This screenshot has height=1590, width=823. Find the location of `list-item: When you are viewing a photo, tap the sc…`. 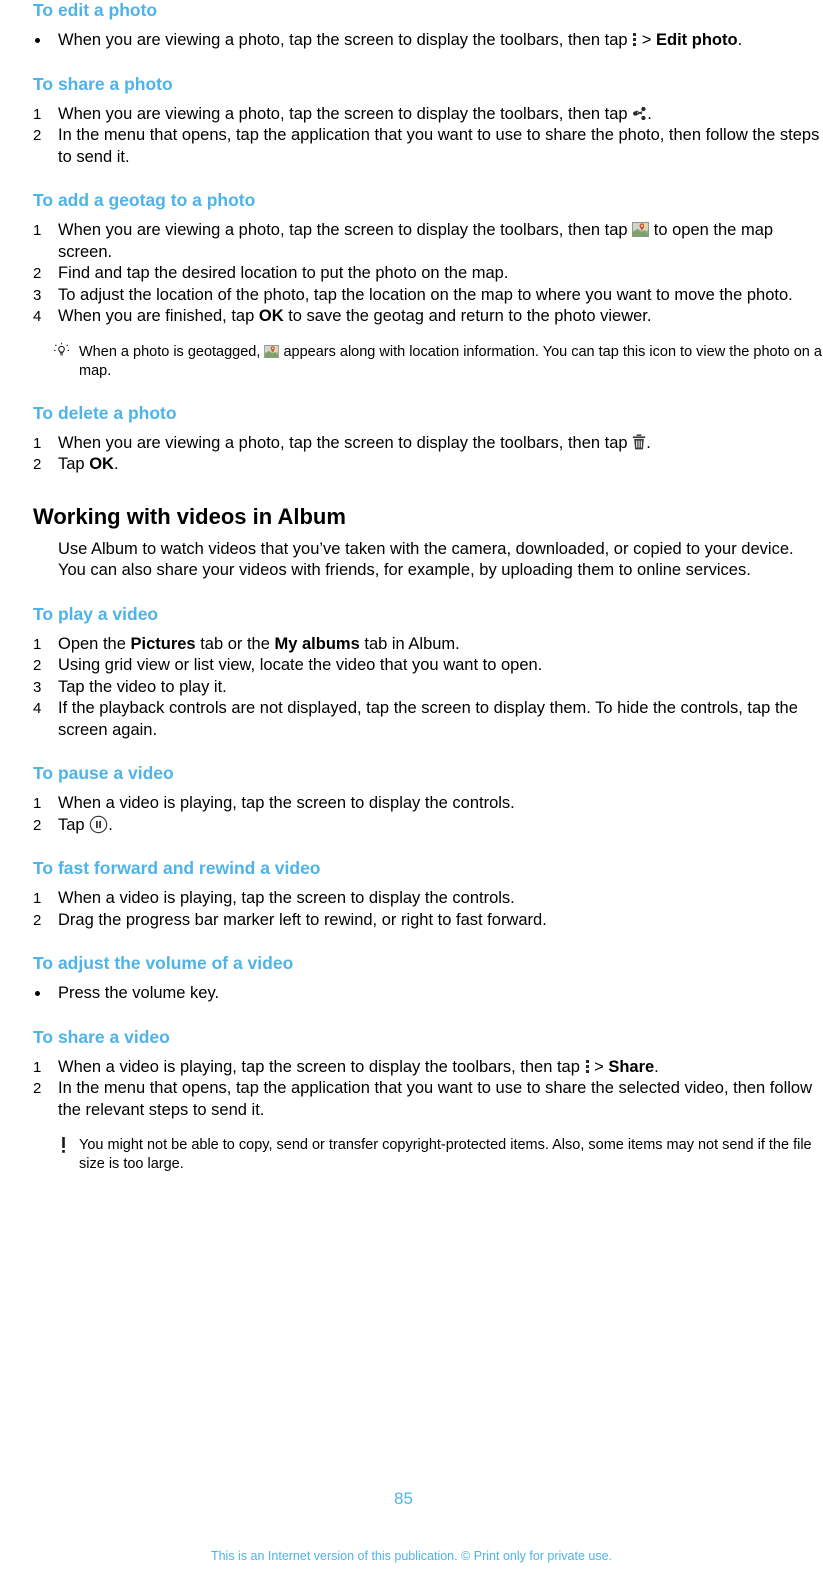

list-item: When you are viewing a photo, tap the sc… is located at coordinates (428, 41).